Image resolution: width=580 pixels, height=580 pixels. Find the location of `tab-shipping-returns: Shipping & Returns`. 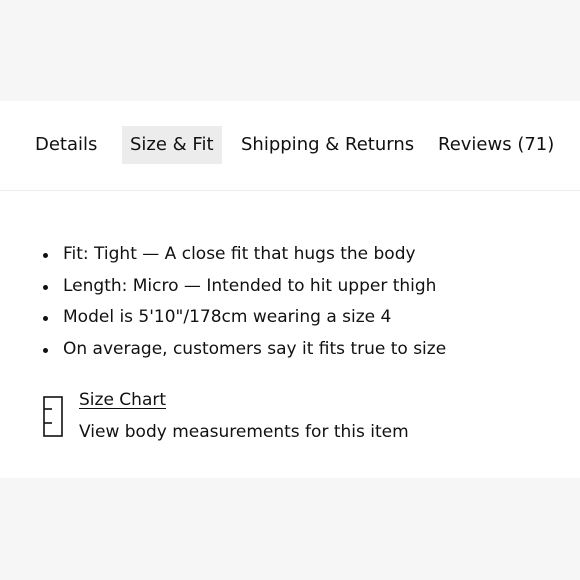

tab-shipping-returns: Shipping & Returns is located at coordinates (327, 145).